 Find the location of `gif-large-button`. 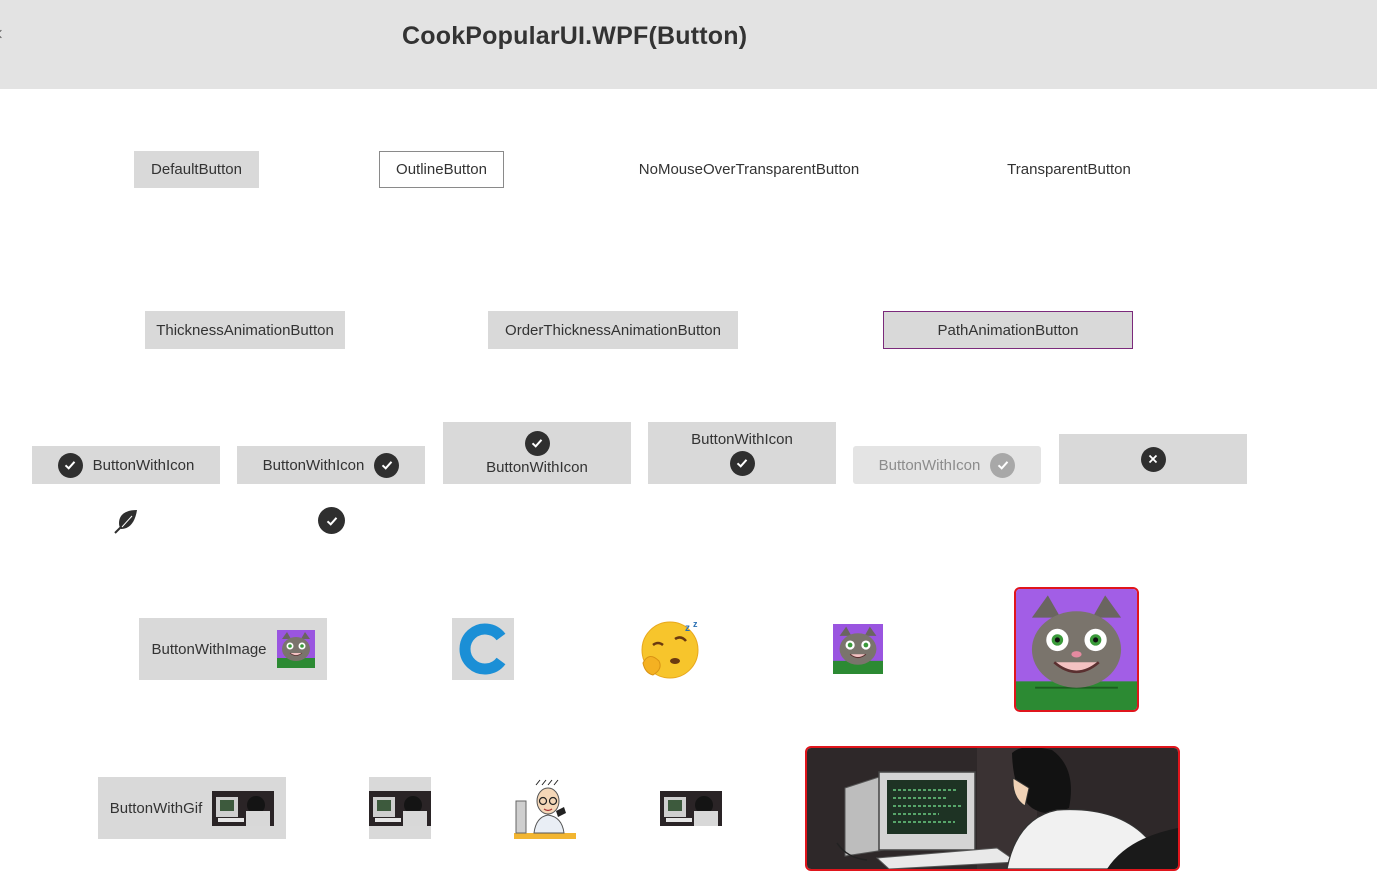

gif-large-button is located at coordinates (992, 808).